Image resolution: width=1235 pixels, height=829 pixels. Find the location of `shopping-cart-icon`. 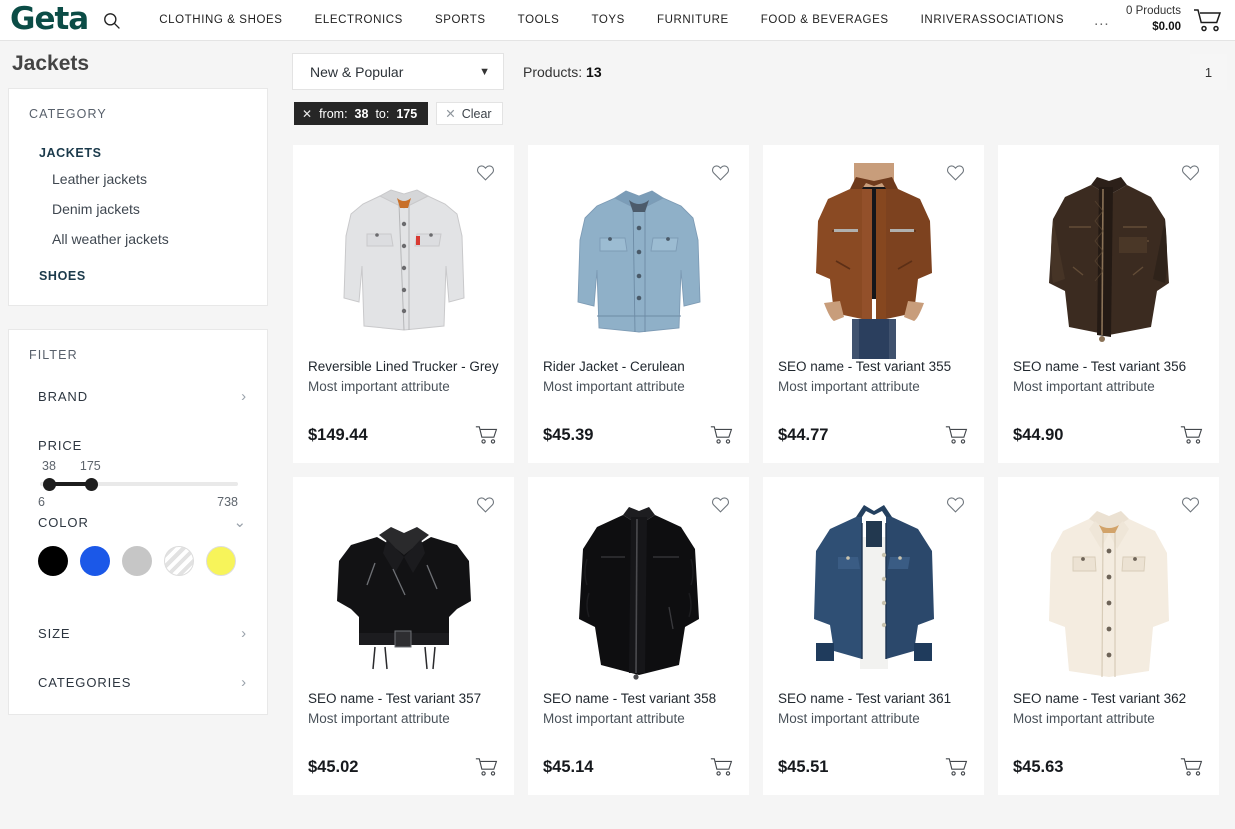

shopping-cart-icon is located at coordinates (1208, 20).